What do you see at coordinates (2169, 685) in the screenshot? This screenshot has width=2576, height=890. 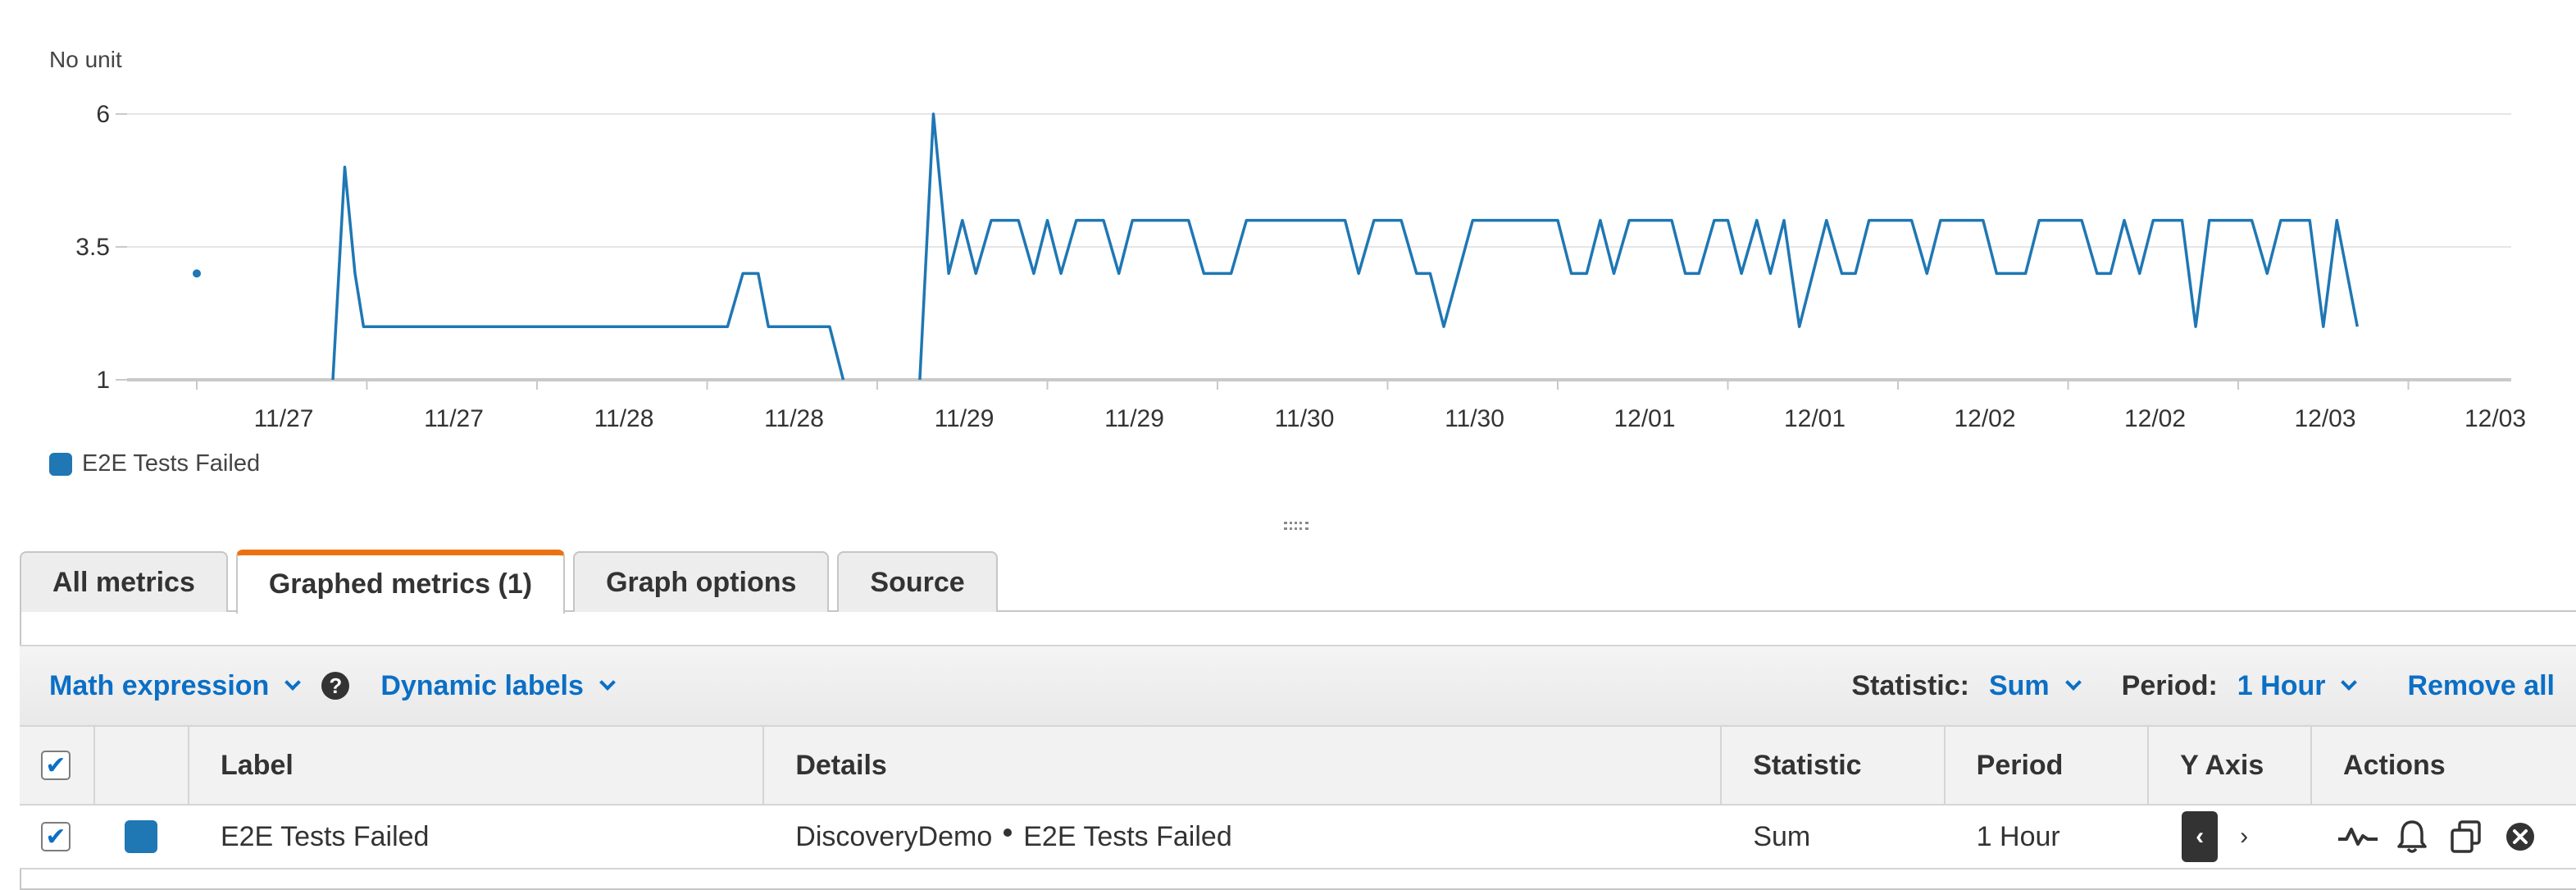 I see `period-label: Period:` at bounding box center [2169, 685].